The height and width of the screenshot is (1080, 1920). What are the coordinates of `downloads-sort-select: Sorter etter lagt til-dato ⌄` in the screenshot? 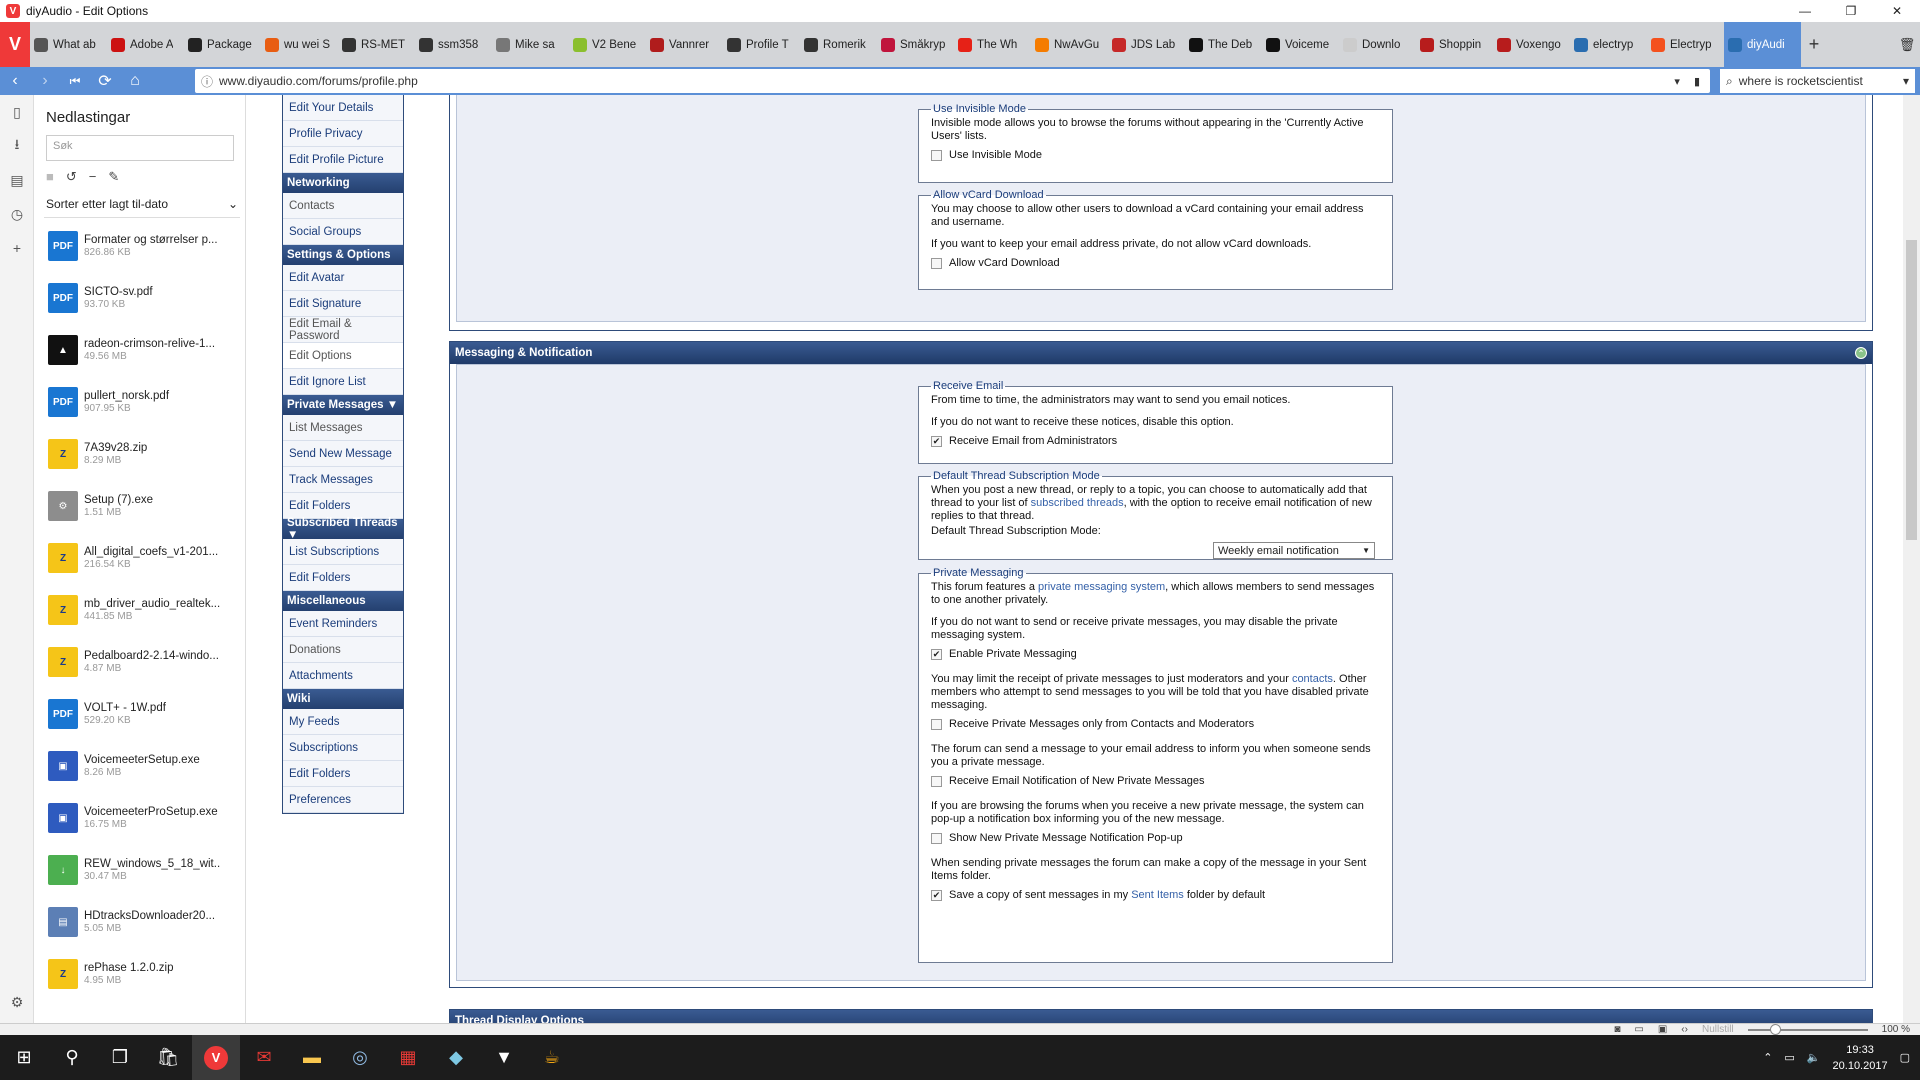 It's located at (142, 207).